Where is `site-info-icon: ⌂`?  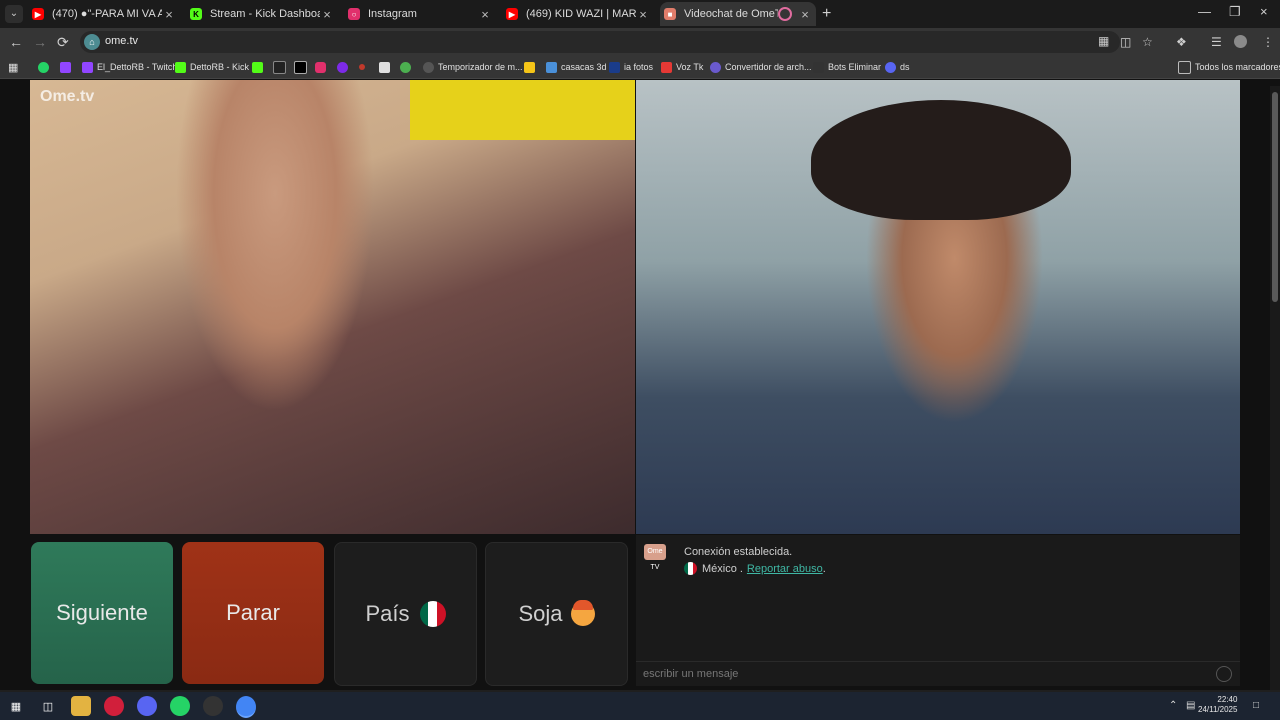 site-info-icon: ⌂ is located at coordinates (92, 42).